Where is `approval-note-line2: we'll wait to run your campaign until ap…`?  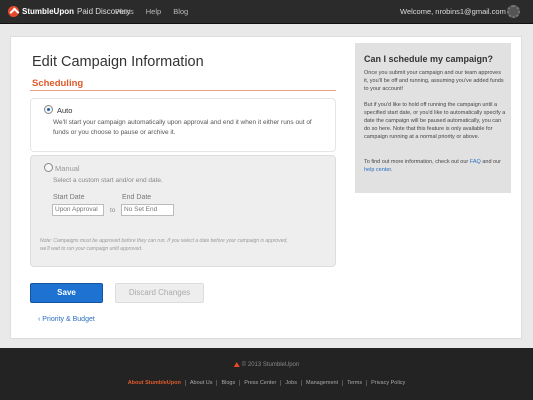 approval-note-line2: we'll wait to run your campaign until ap… is located at coordinates (91, 249).